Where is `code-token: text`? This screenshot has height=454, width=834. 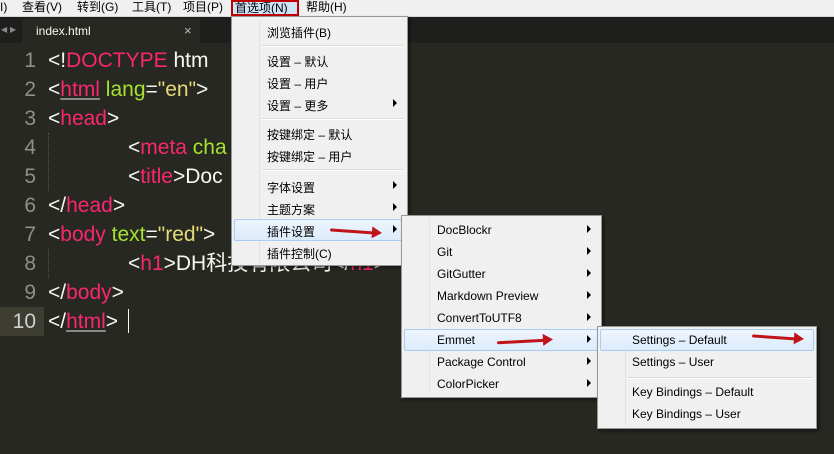 code-token: text is located at coordinates (128, 234).